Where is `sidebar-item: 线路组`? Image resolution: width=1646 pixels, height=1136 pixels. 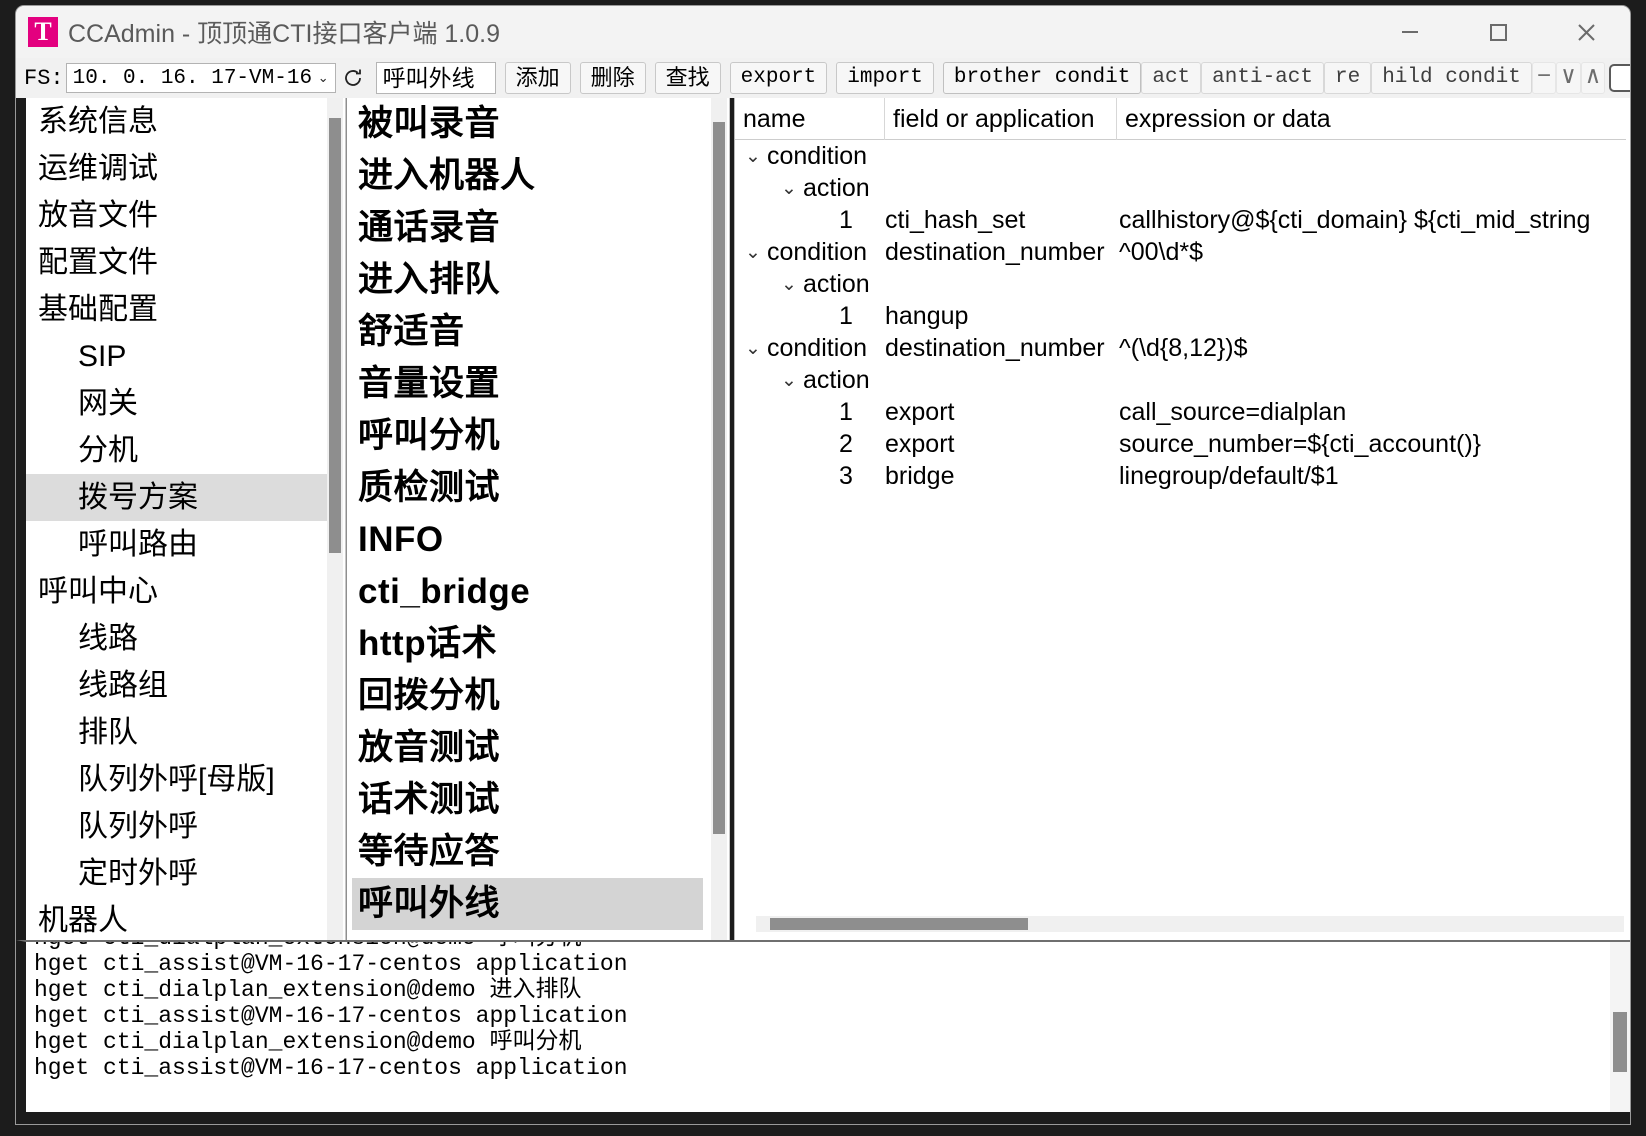
sidebar-item: 线路组 is located at coordinates (184, 685).